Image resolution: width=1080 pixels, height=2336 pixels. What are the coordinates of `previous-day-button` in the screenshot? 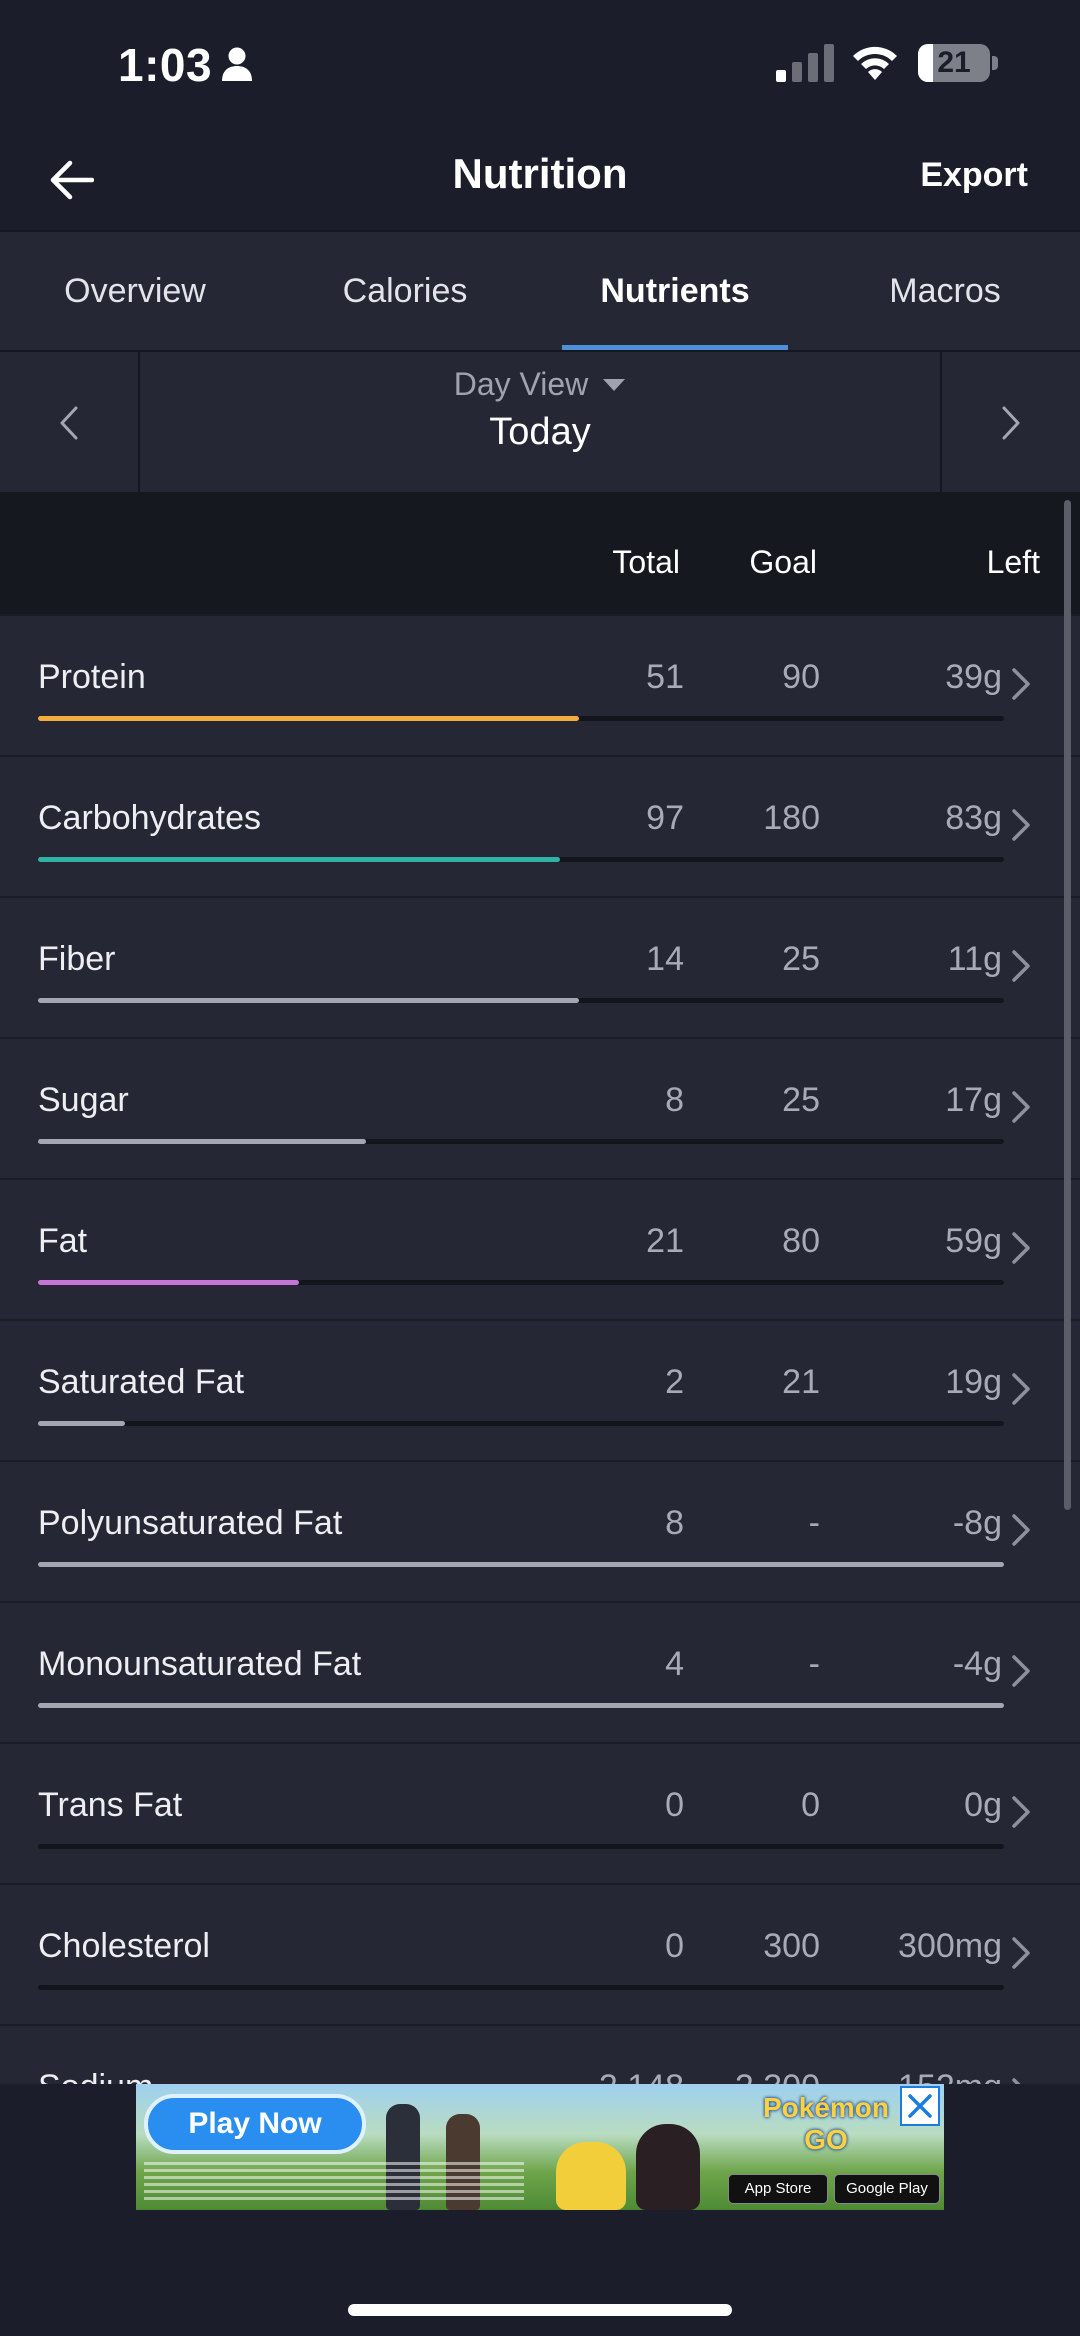 It's located at (70, 423).